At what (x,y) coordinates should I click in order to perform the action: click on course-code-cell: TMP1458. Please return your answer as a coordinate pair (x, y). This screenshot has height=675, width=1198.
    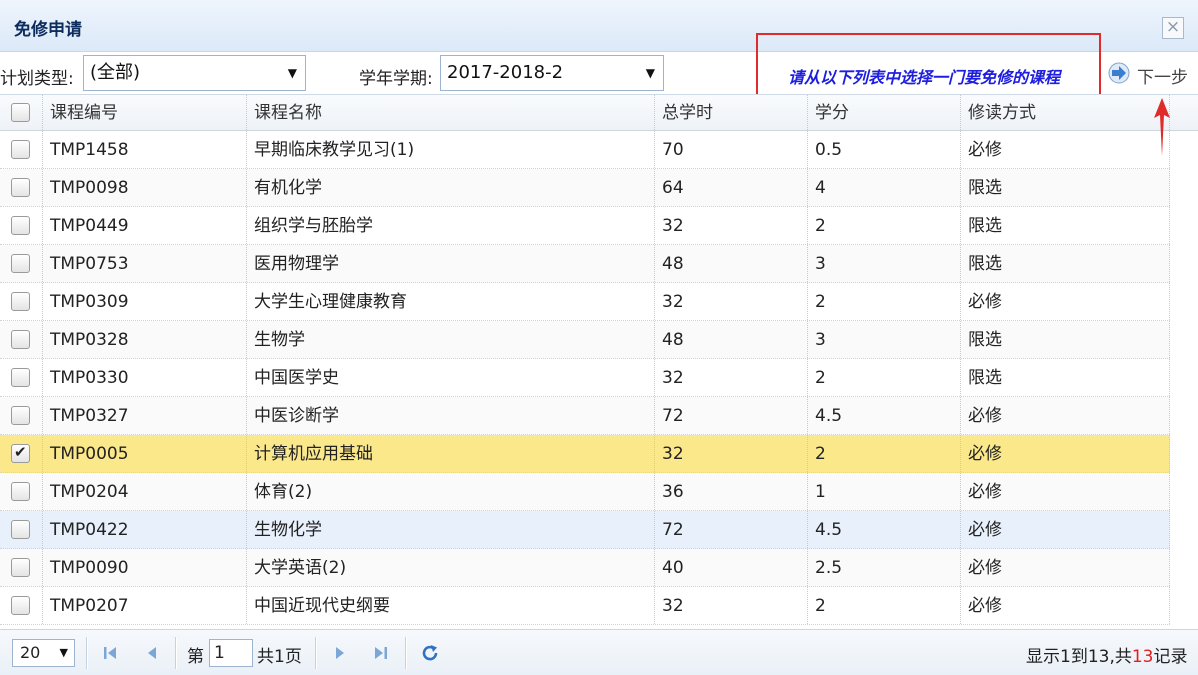
    Looking at the image, I should click on (89, 150).